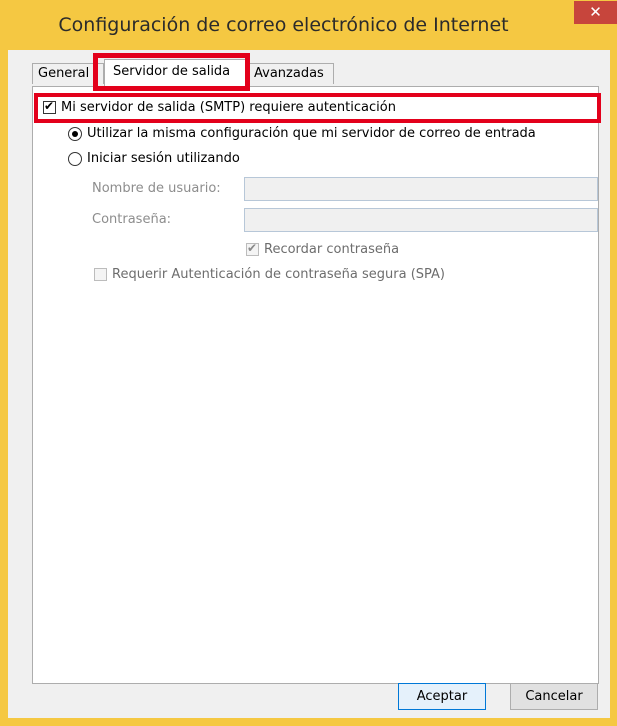 The height and width of the screenshot is (726, 617). I want to click on login-using-radio, so click(75, 158).